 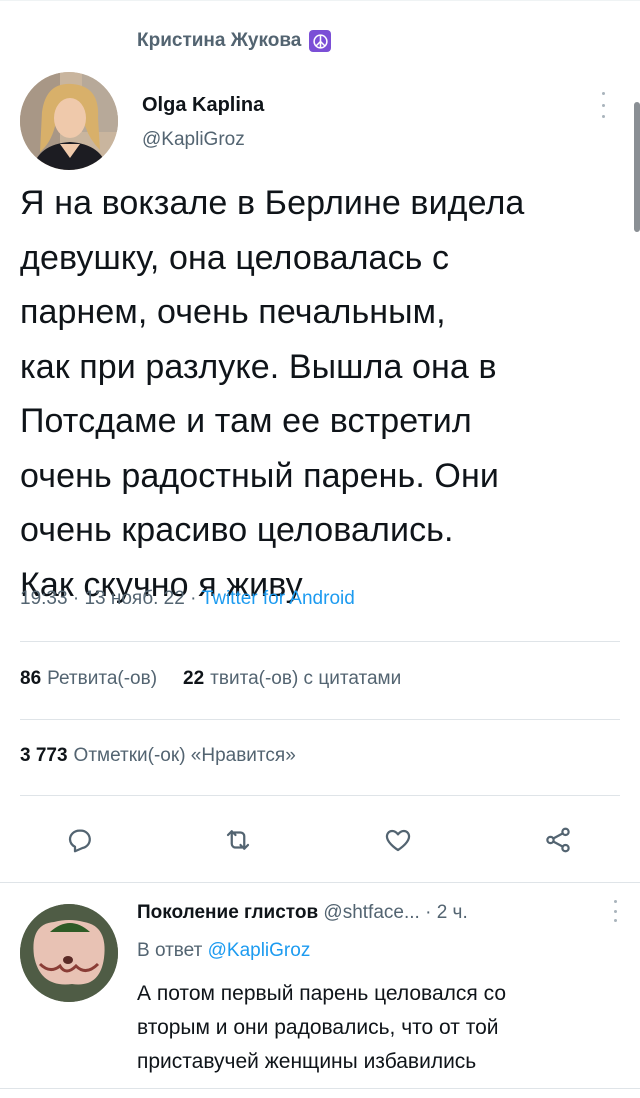 I want to click on tweet-line: очень радостный парень. Они, so click(x=259, y=475).